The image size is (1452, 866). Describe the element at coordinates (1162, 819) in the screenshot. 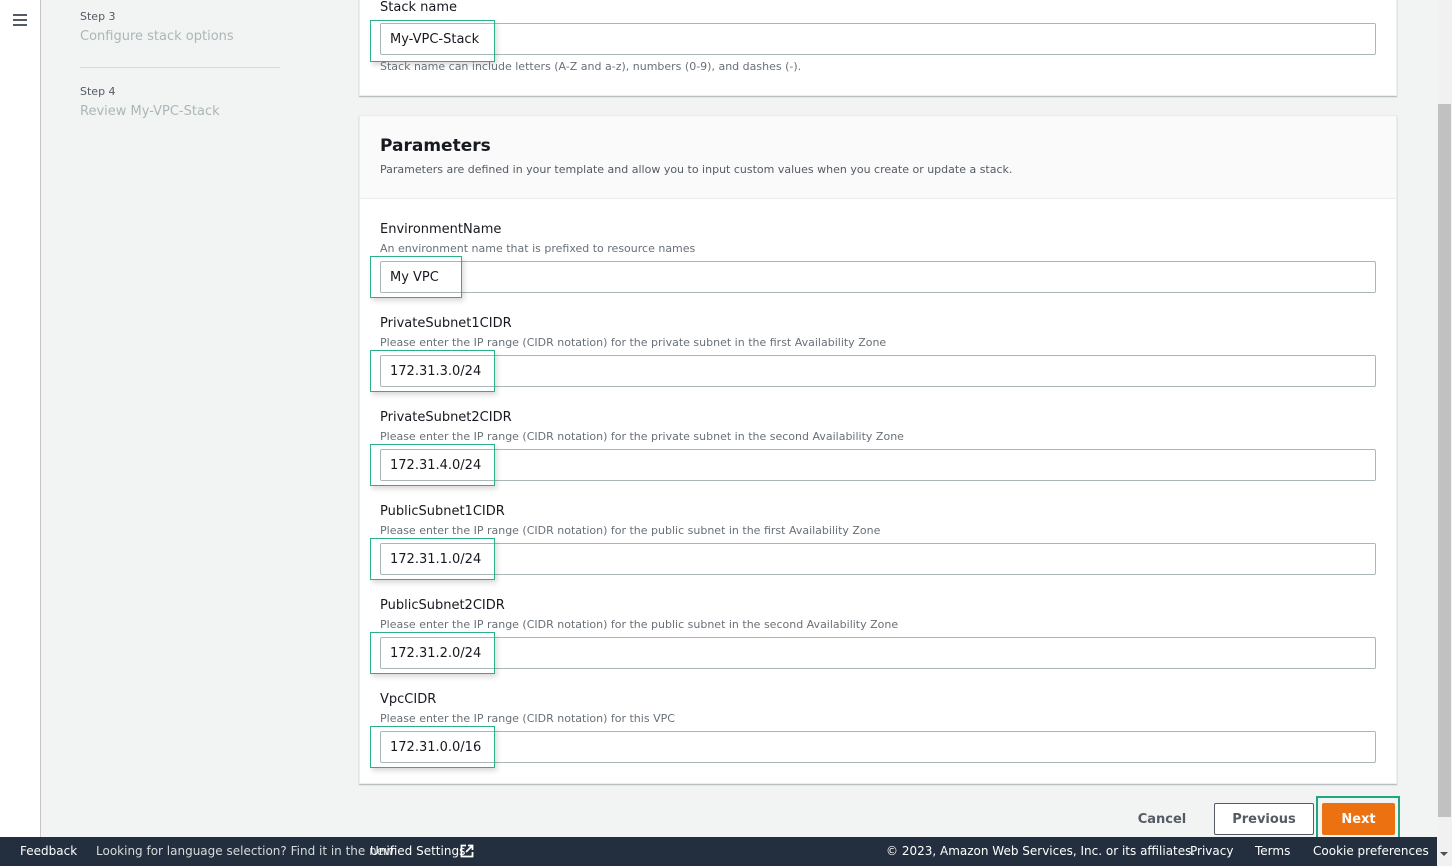

I see `cancel-button: Cancel` at that location.